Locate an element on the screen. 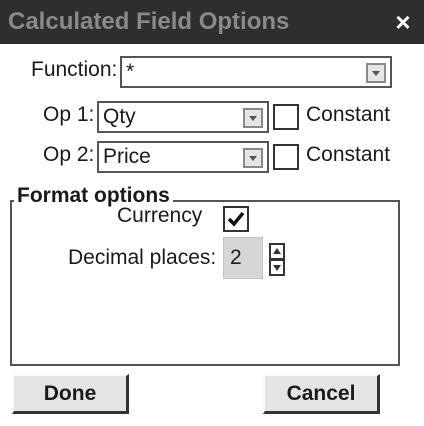 The height and width of the screenshot is (426, 424). op1-constant-checkbox is located at coordinates (286, 117).